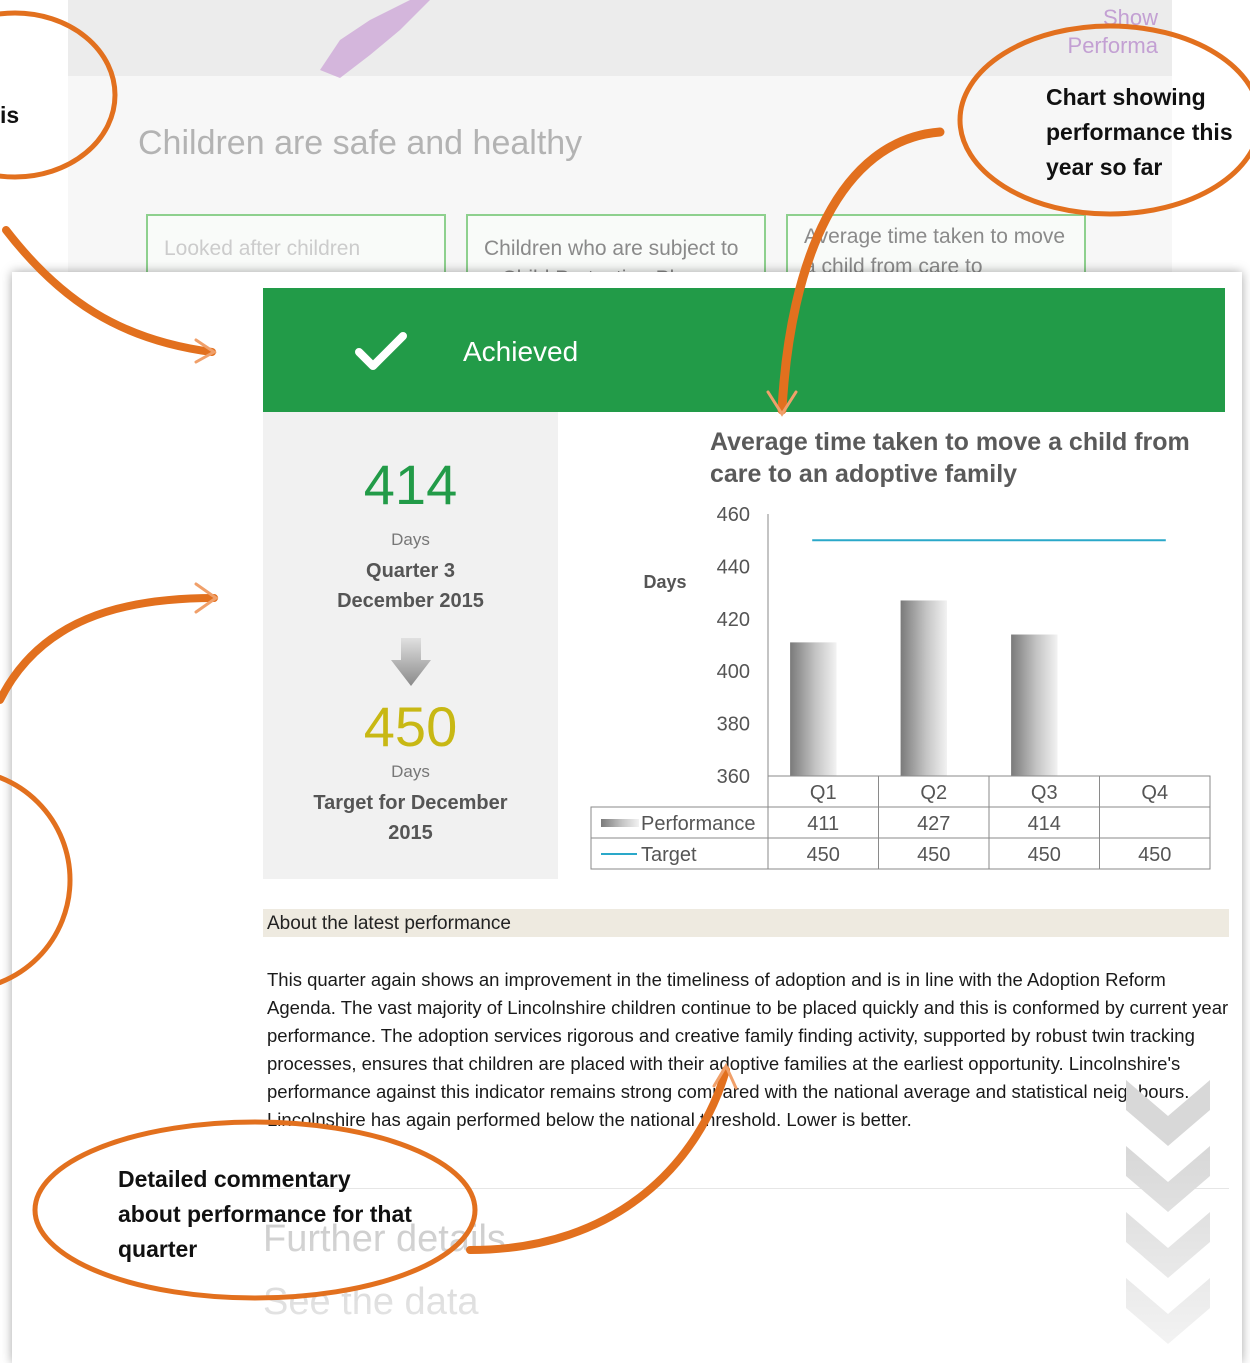 Image resolution: width=1250 pixels, height=1363 pixels. What do you see at coordinates (598, 1160) in the screenshot?
I see `arrow-to-commentary` at bounding box center [598, 1160].